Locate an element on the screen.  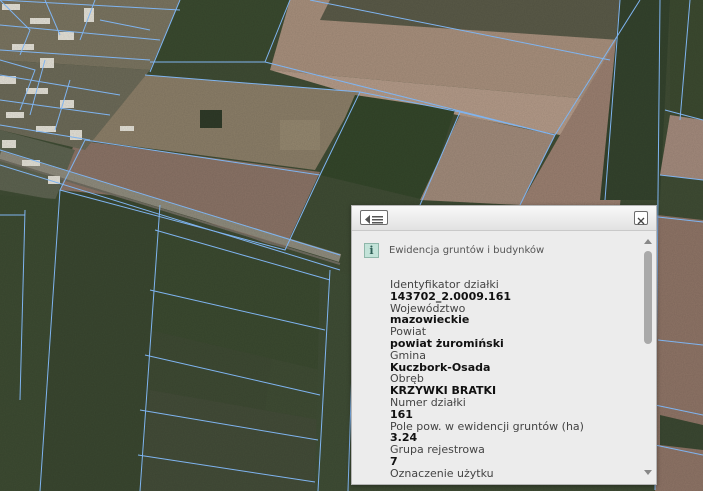
list-toggle-icon is located at coordinates (374, 219).